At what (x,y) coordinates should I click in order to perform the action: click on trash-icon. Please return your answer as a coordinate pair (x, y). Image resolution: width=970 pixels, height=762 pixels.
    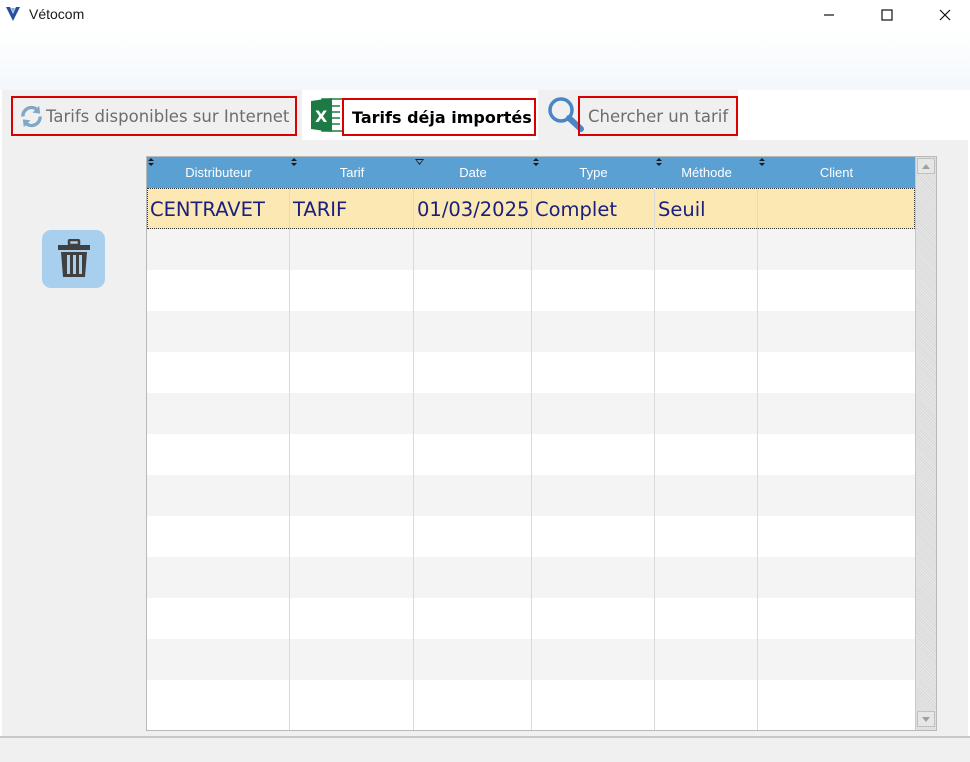
    Looking at the image, I should click on (73, 258).